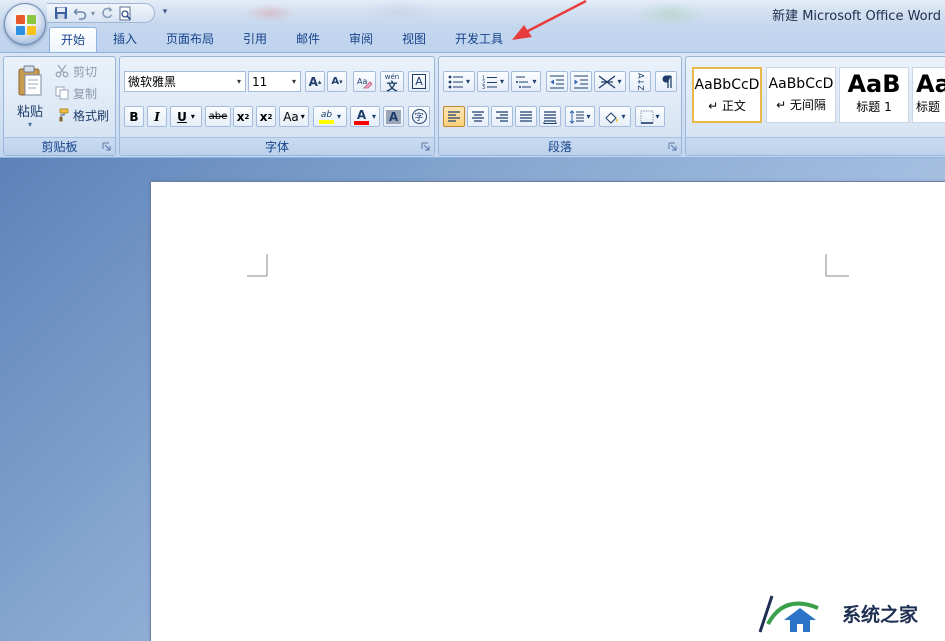  I want to click on justify-button, so click(526, 116).